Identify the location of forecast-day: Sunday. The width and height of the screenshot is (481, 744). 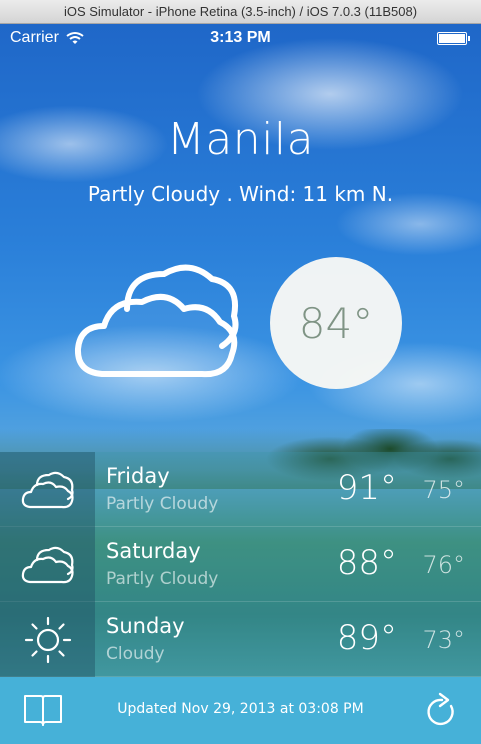
(145, 626).